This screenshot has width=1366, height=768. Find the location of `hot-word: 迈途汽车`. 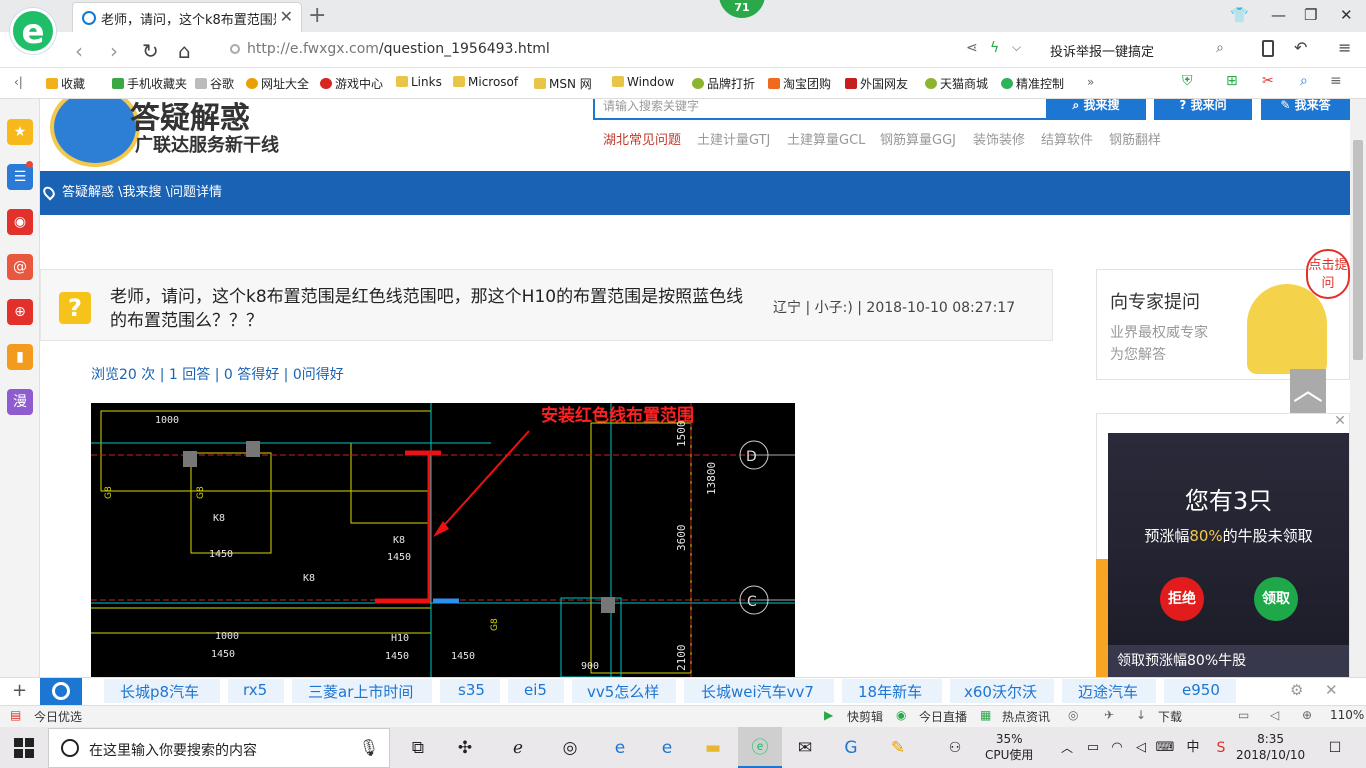

hot-word: 迈途汽车 is located at coordinates (1108, 691).